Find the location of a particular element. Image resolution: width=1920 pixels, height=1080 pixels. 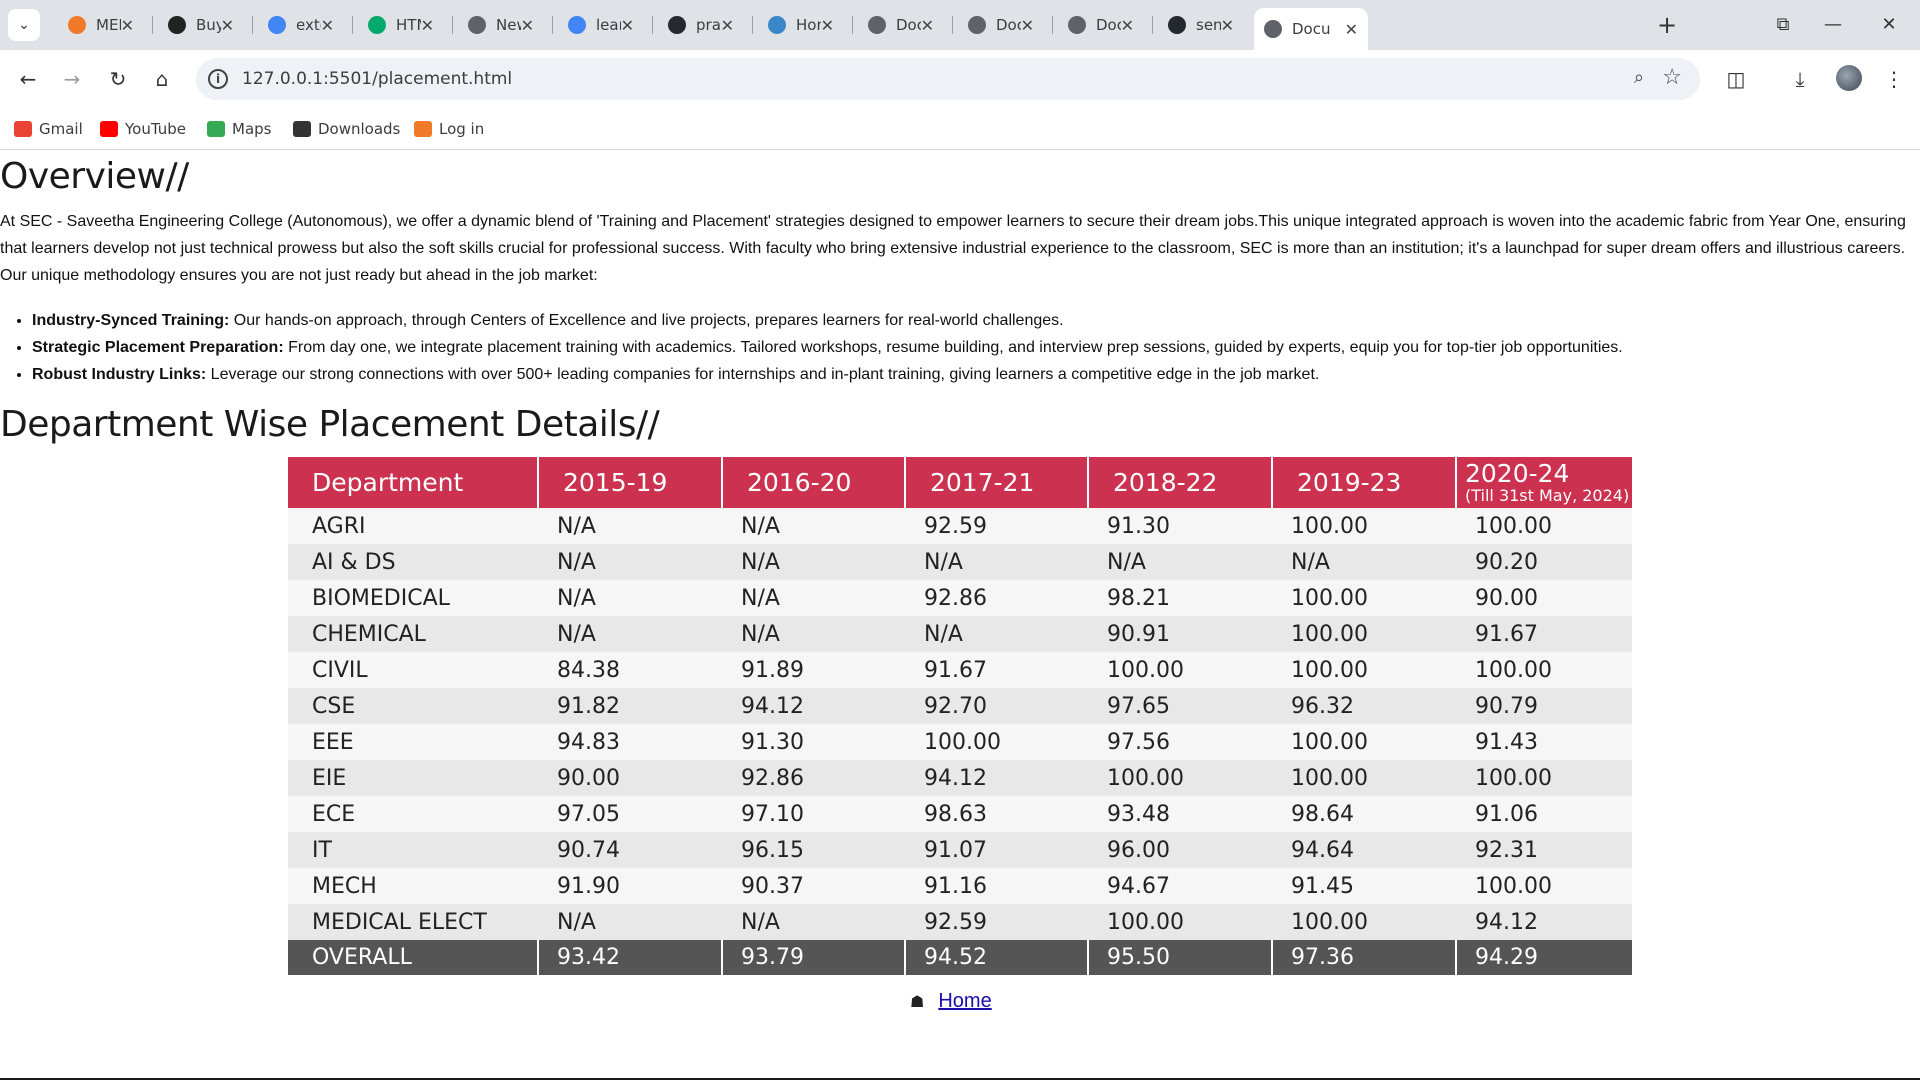

overview-heading: Overview// is located at coordinates (94, 176).